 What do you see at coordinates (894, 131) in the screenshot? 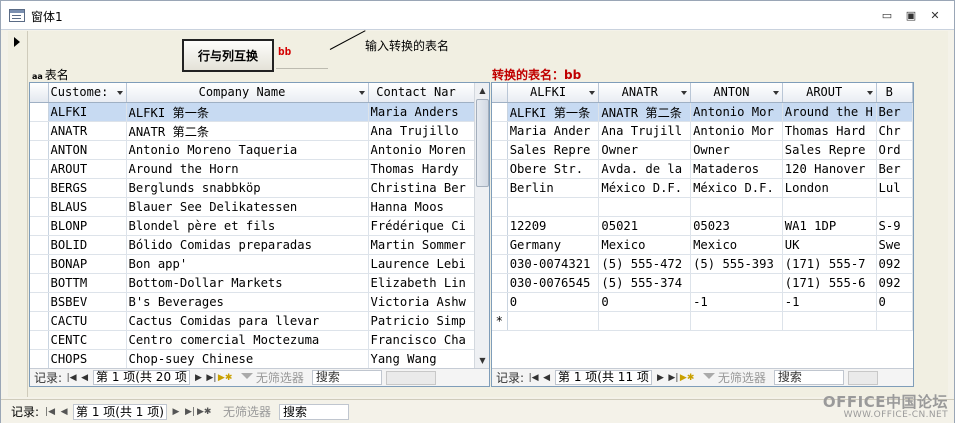
I see `cell: Chr` at bounding box center [894, 131].